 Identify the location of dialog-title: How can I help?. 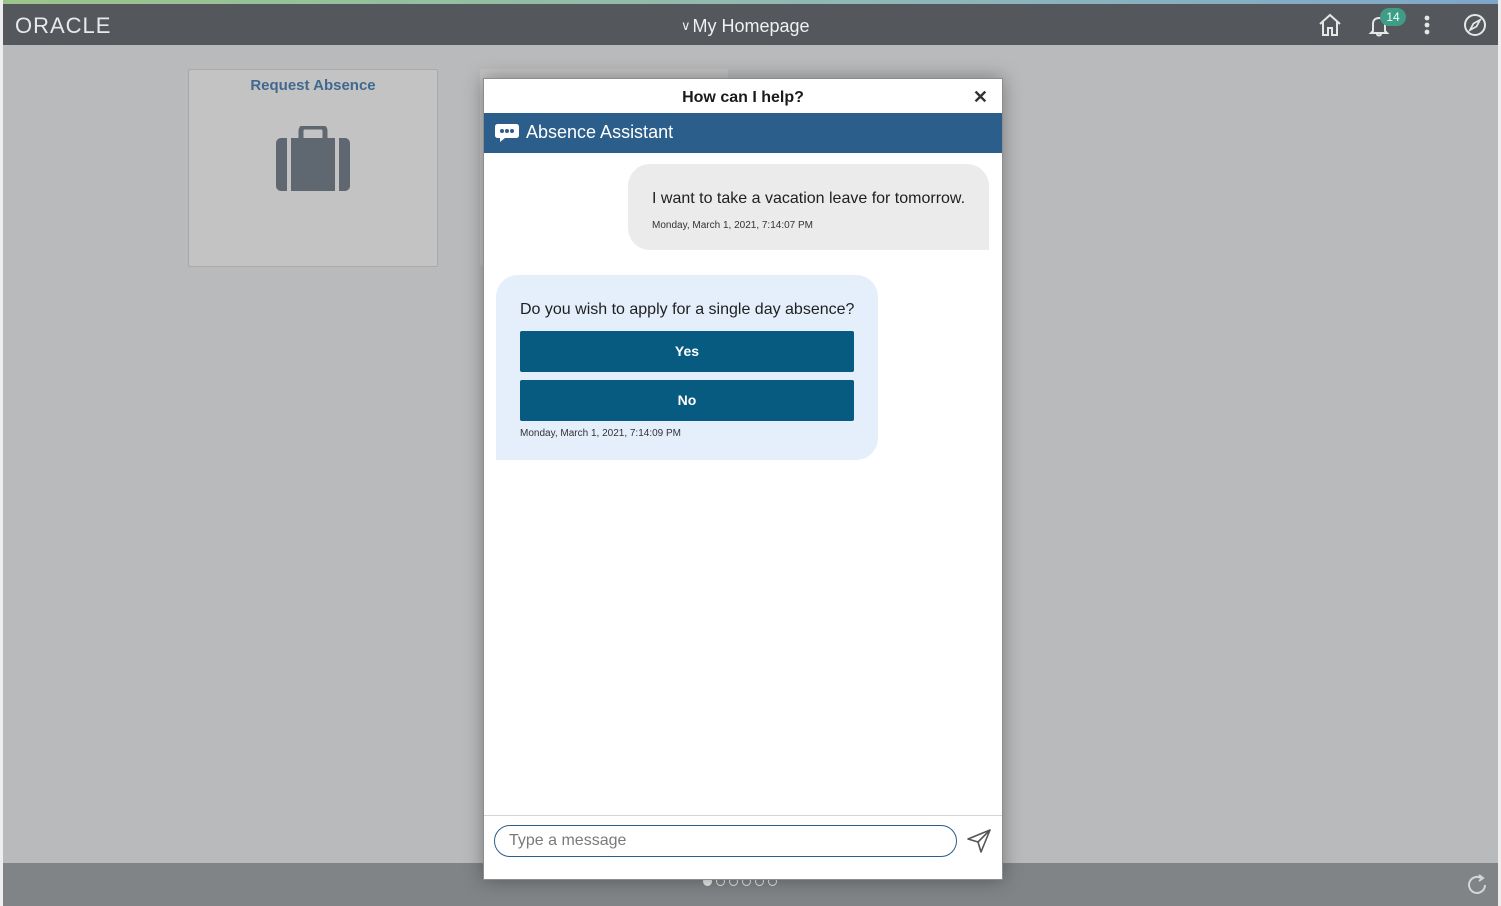
(743, 97).